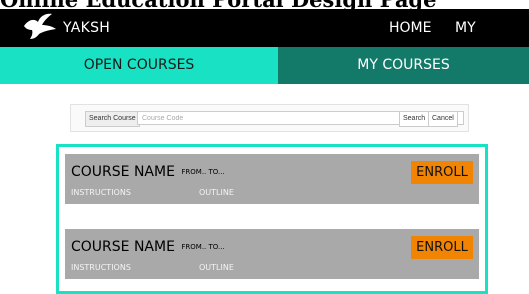 The width and height of the screenshot is (529, 294). Describe the element at coordinates (443, 119) in the screenshot. I see `cancel-button: Cancel` at that location.